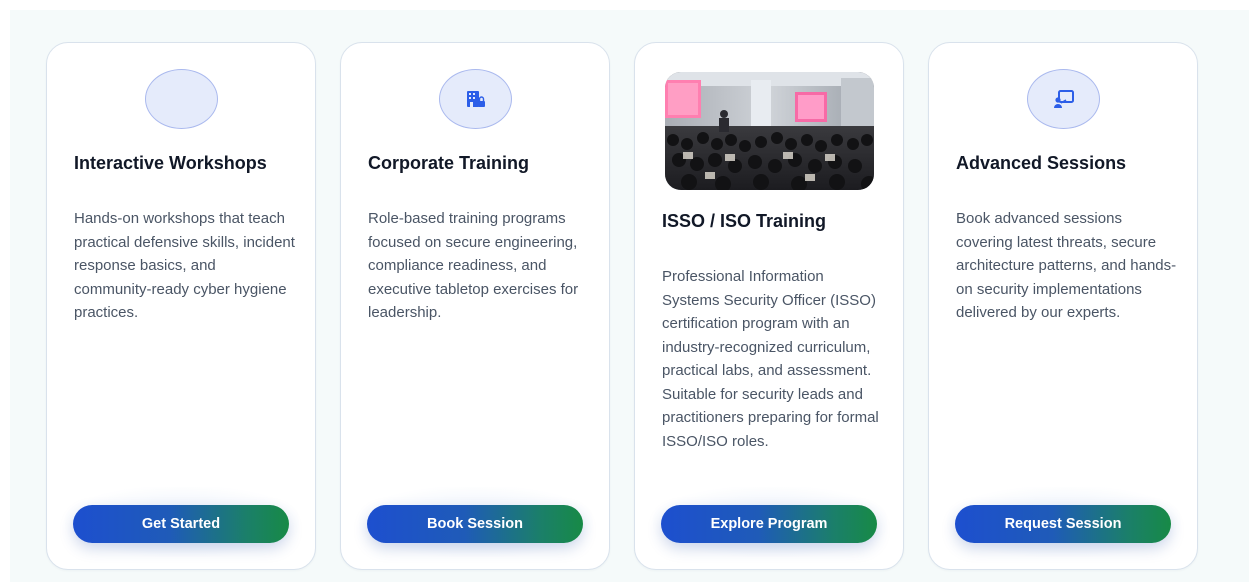 The image size is (1249, 582). Describe the element at coordinates (170, 163) in the screenshot. I see `card-title: Interactive Workshops` at that location.